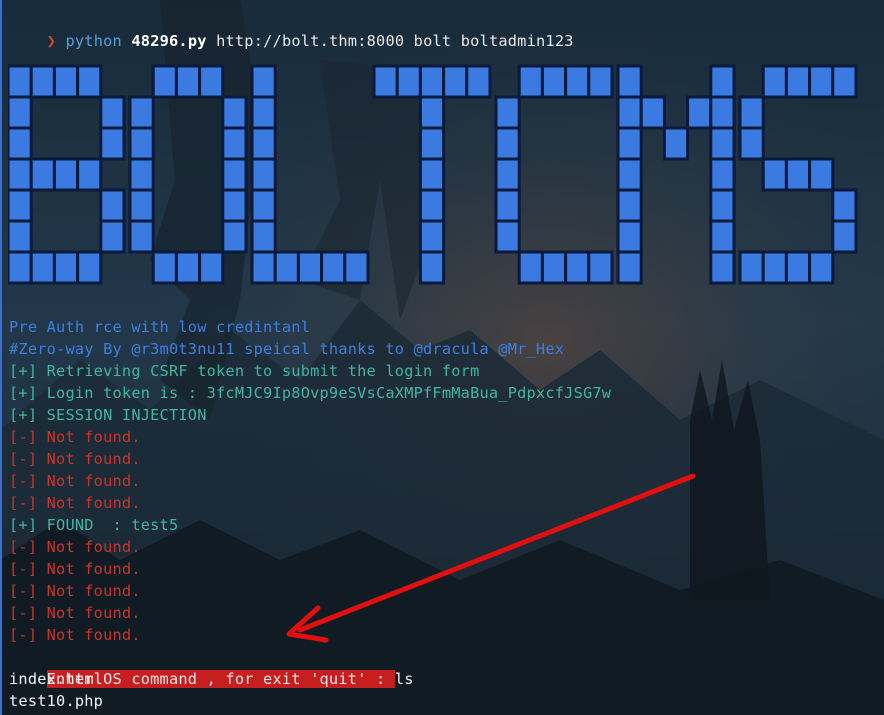 The width and height of the screenshot is (884, 715). What do you see at coordinates (51, 41) in the screenshot?
I see `prompt-chevron-icon: ❯` at bounding box center [51, 41].